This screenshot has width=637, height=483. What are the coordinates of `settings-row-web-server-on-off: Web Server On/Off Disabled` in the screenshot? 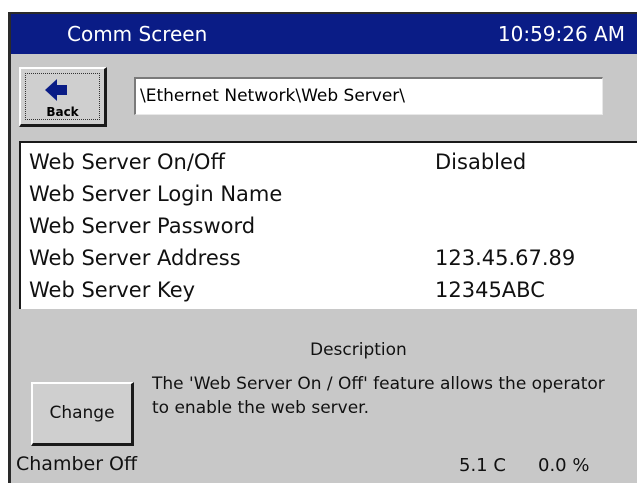 It's located at (329, 163).